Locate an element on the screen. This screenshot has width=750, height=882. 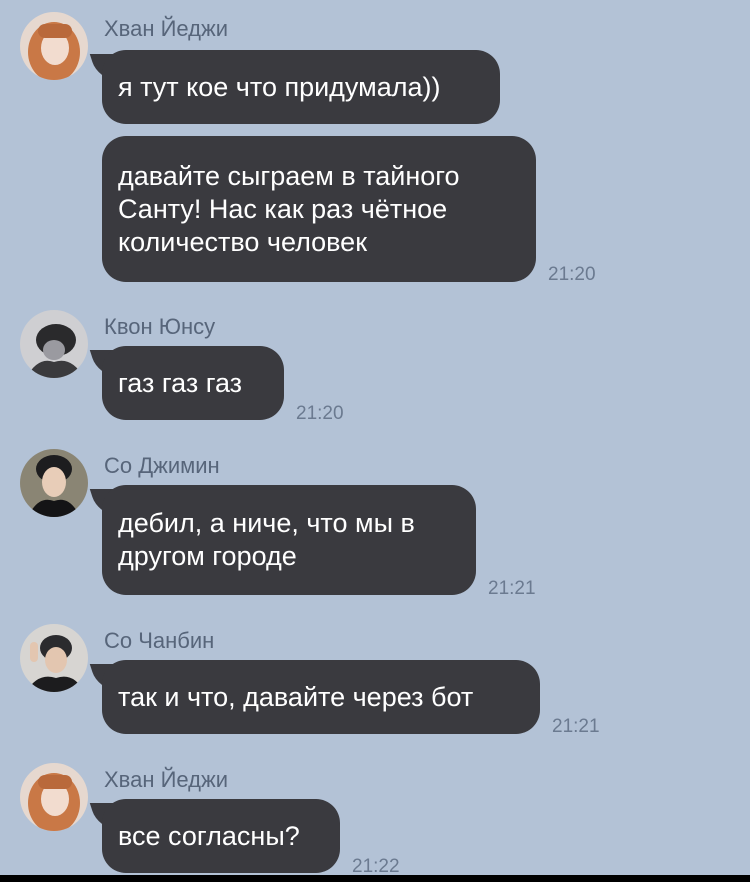
avatar-changbin is located at coordinates (54, 658).